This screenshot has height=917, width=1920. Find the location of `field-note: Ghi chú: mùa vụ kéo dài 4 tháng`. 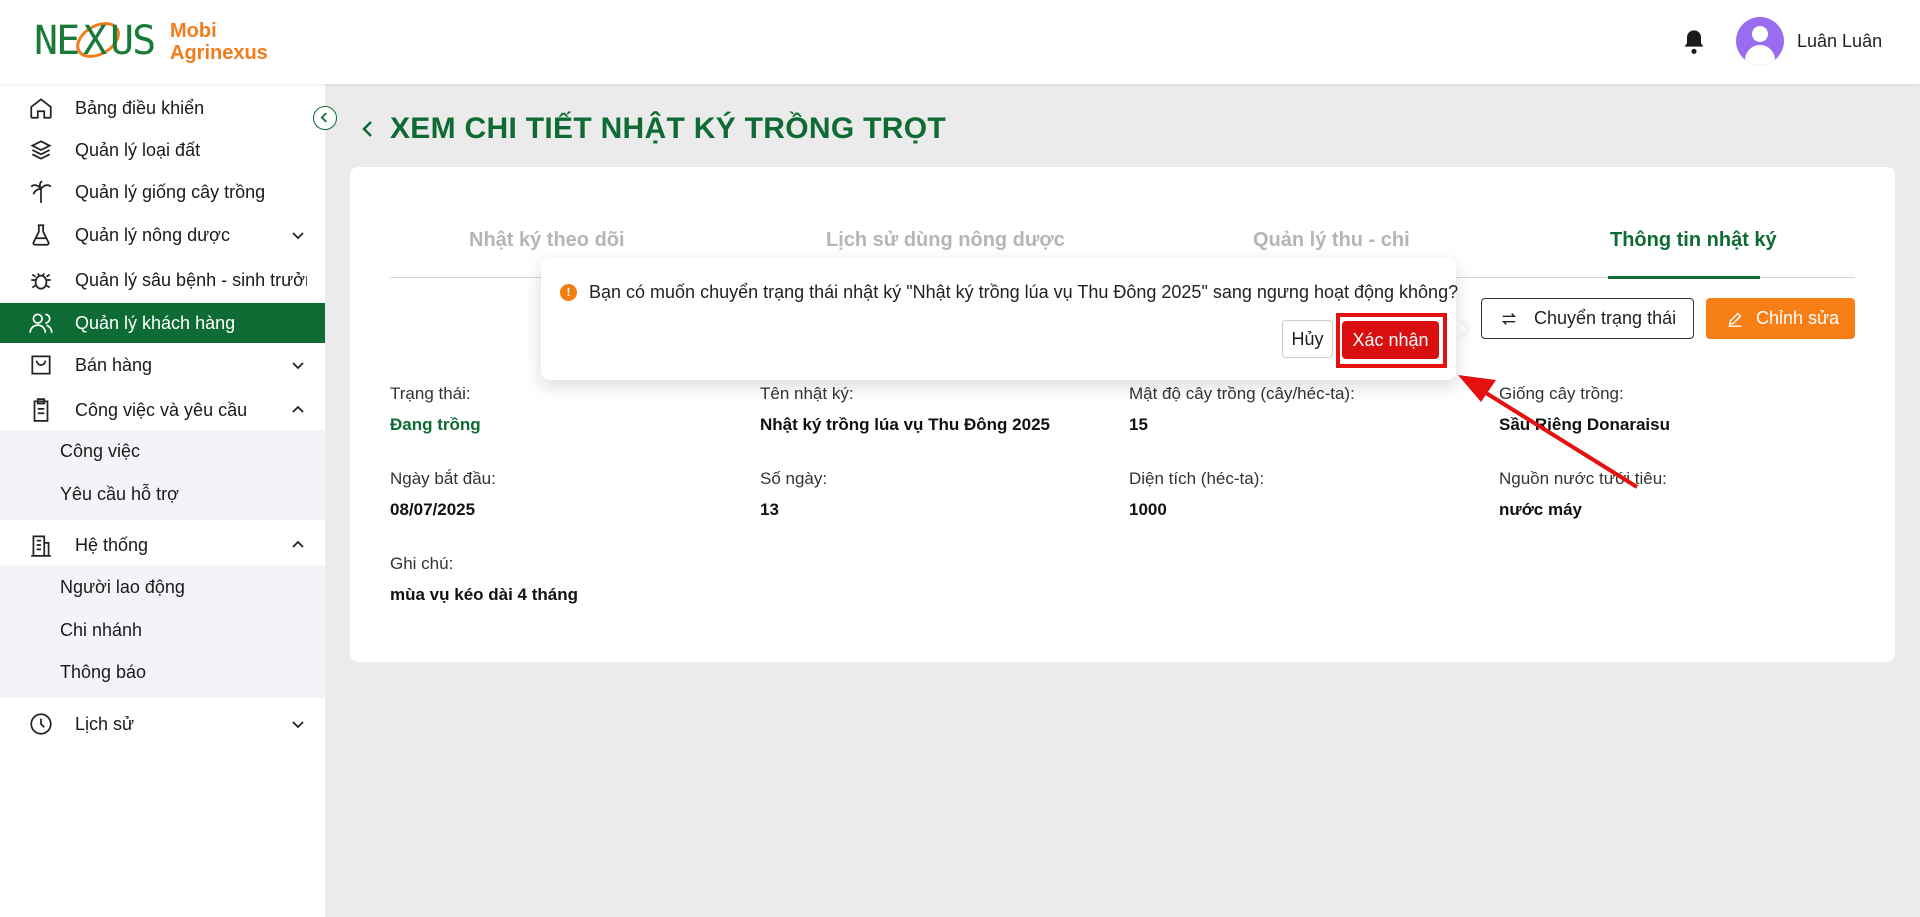

field-note: Ghi chú: mùa vụ kéo dài 4 tháng is located at coordinates (484, 579).